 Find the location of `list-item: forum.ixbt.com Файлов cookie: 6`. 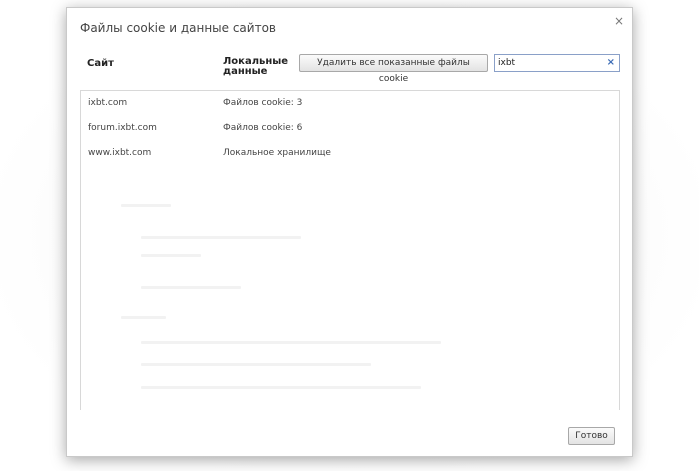

list-item: forum.ixbt.com Файлов cookie: 6 is located at coordinates (350, 129).